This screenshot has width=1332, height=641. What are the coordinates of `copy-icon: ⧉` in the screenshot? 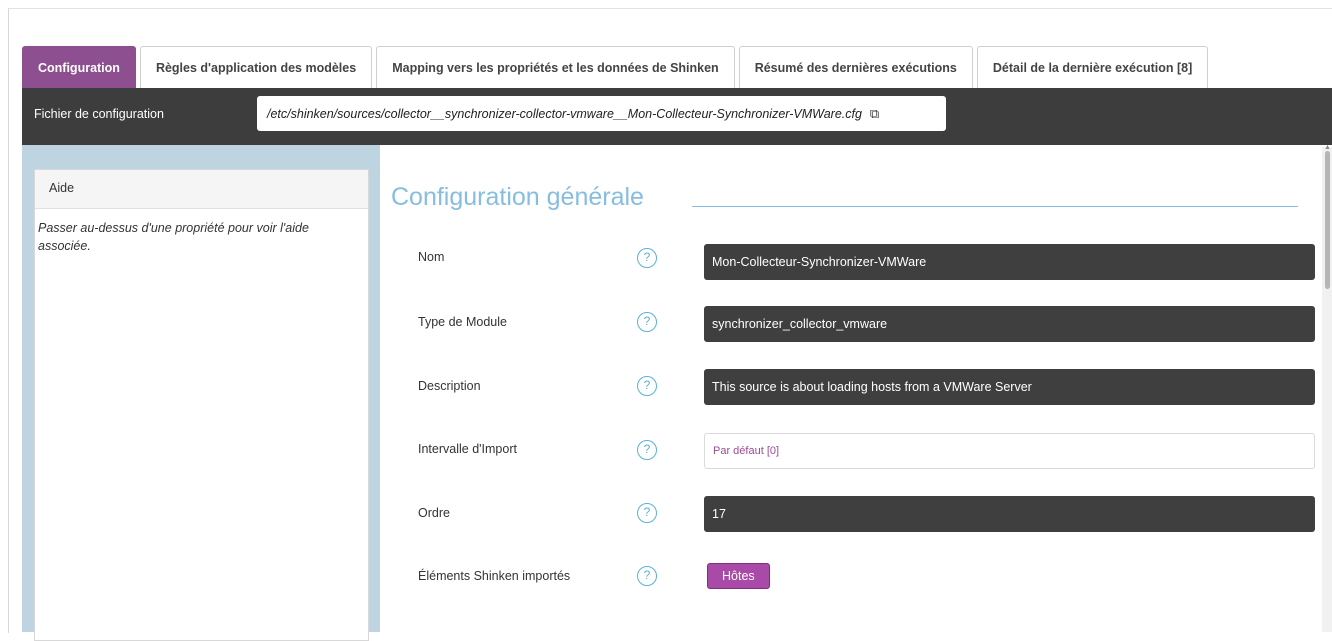 It's located at (874, 113).